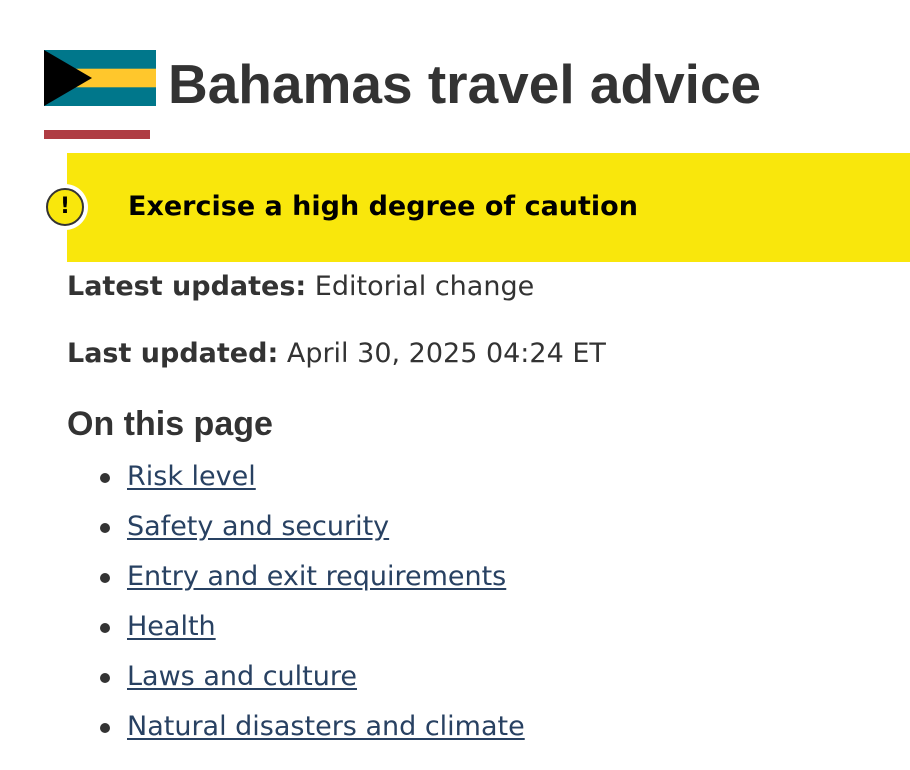 The image size is (910, 770). What do you see at coordinates (465, 84) in the screenshot?
I see `page-title: Bahamas travel advice` at bounding box center [465, 84].